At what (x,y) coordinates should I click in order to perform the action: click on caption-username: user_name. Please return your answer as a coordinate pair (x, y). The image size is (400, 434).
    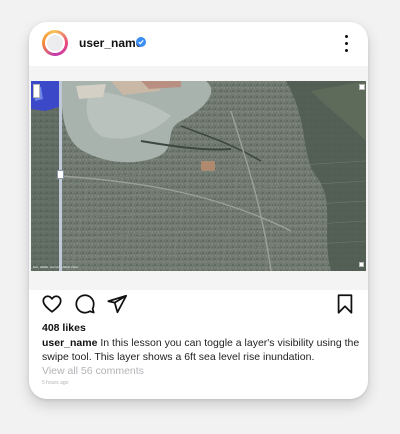
    Looking at the image, I should click on (69, 343).